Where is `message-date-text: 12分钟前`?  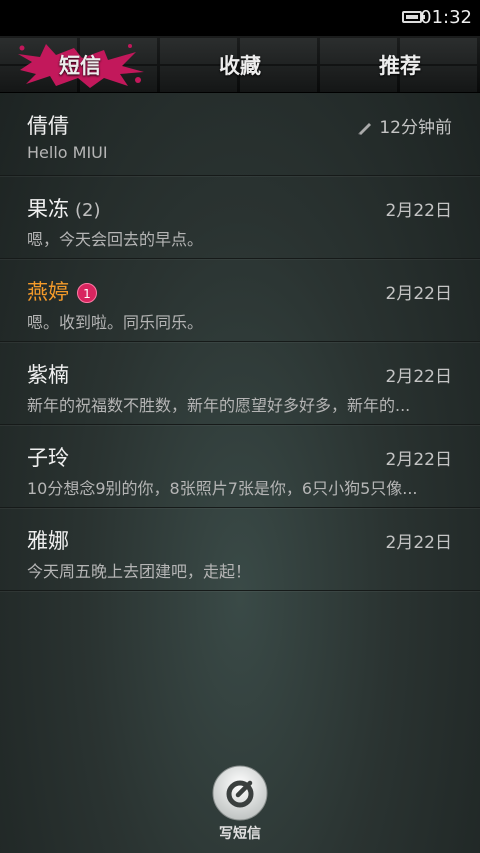 message-date-text: 12分钟前 is located at coordinates (415, 128).